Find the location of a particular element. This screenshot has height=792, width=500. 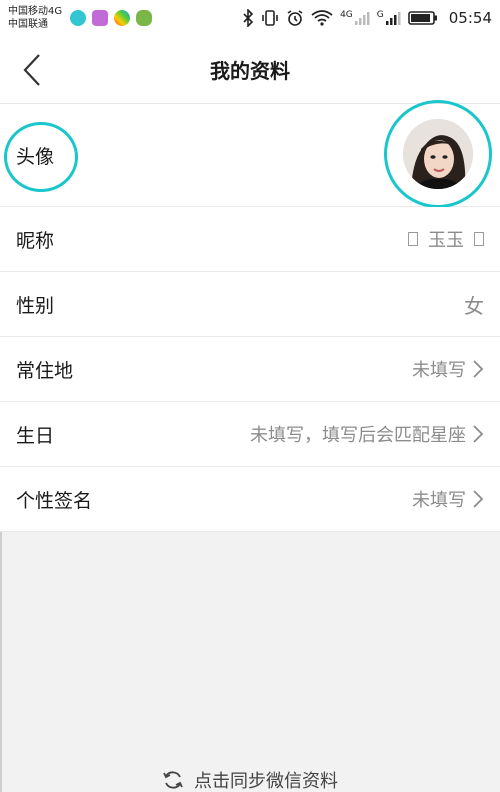

gender-value-group: 女 is located at coordinates (474, 304).